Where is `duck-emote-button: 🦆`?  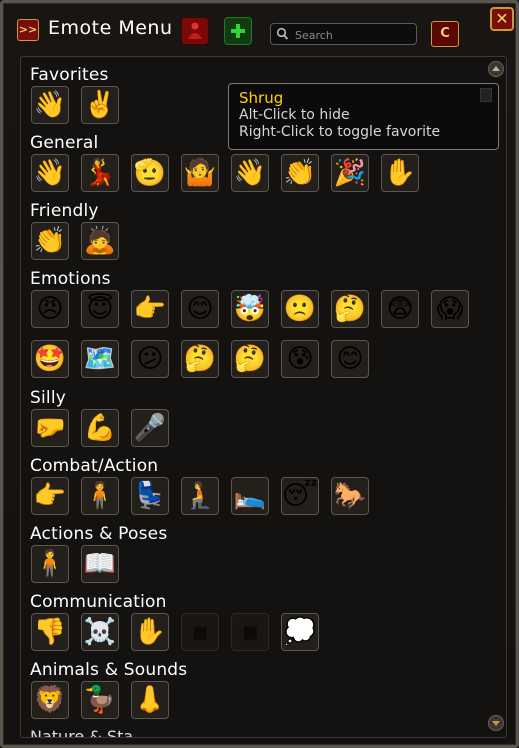 duck-emote-button: 🦆 is located at coordinates (100, 700).